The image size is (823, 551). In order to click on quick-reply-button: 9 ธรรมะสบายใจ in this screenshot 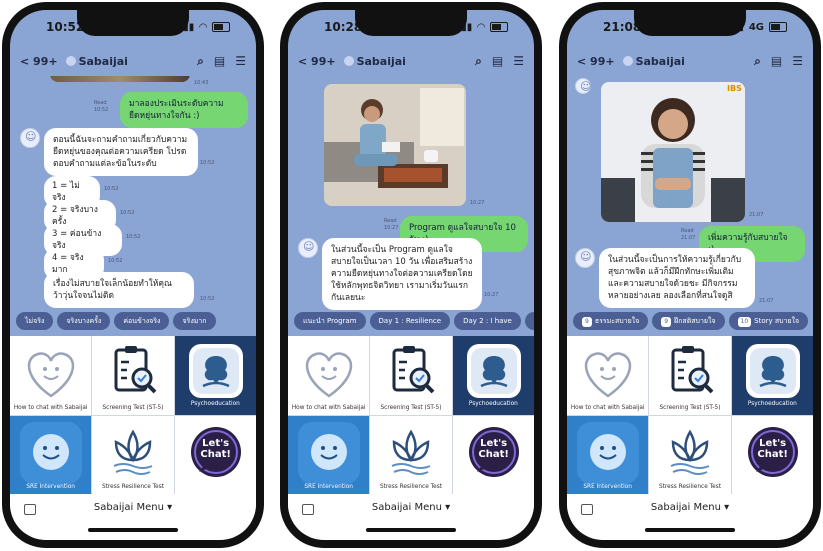, I will do `click(611, 321)`.